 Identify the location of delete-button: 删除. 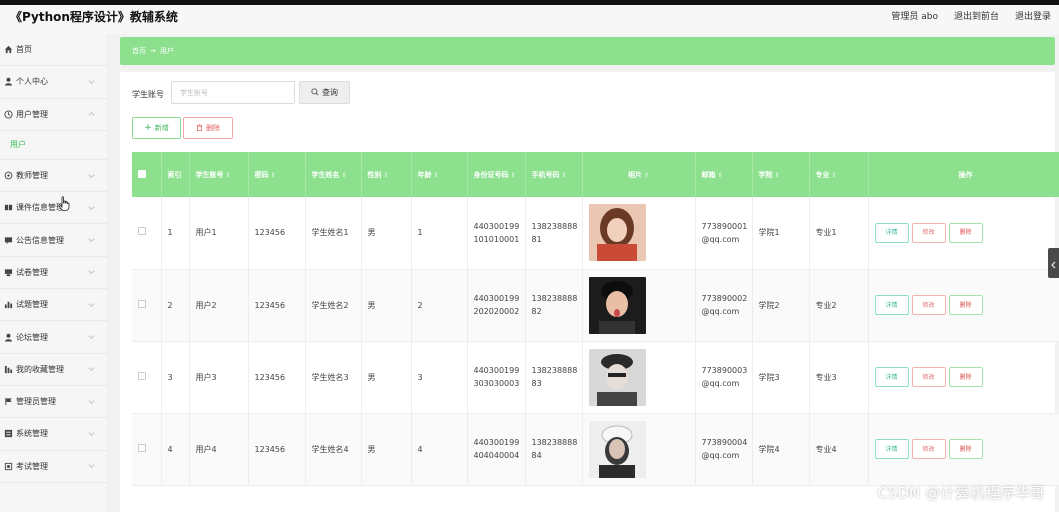
(208, 128).